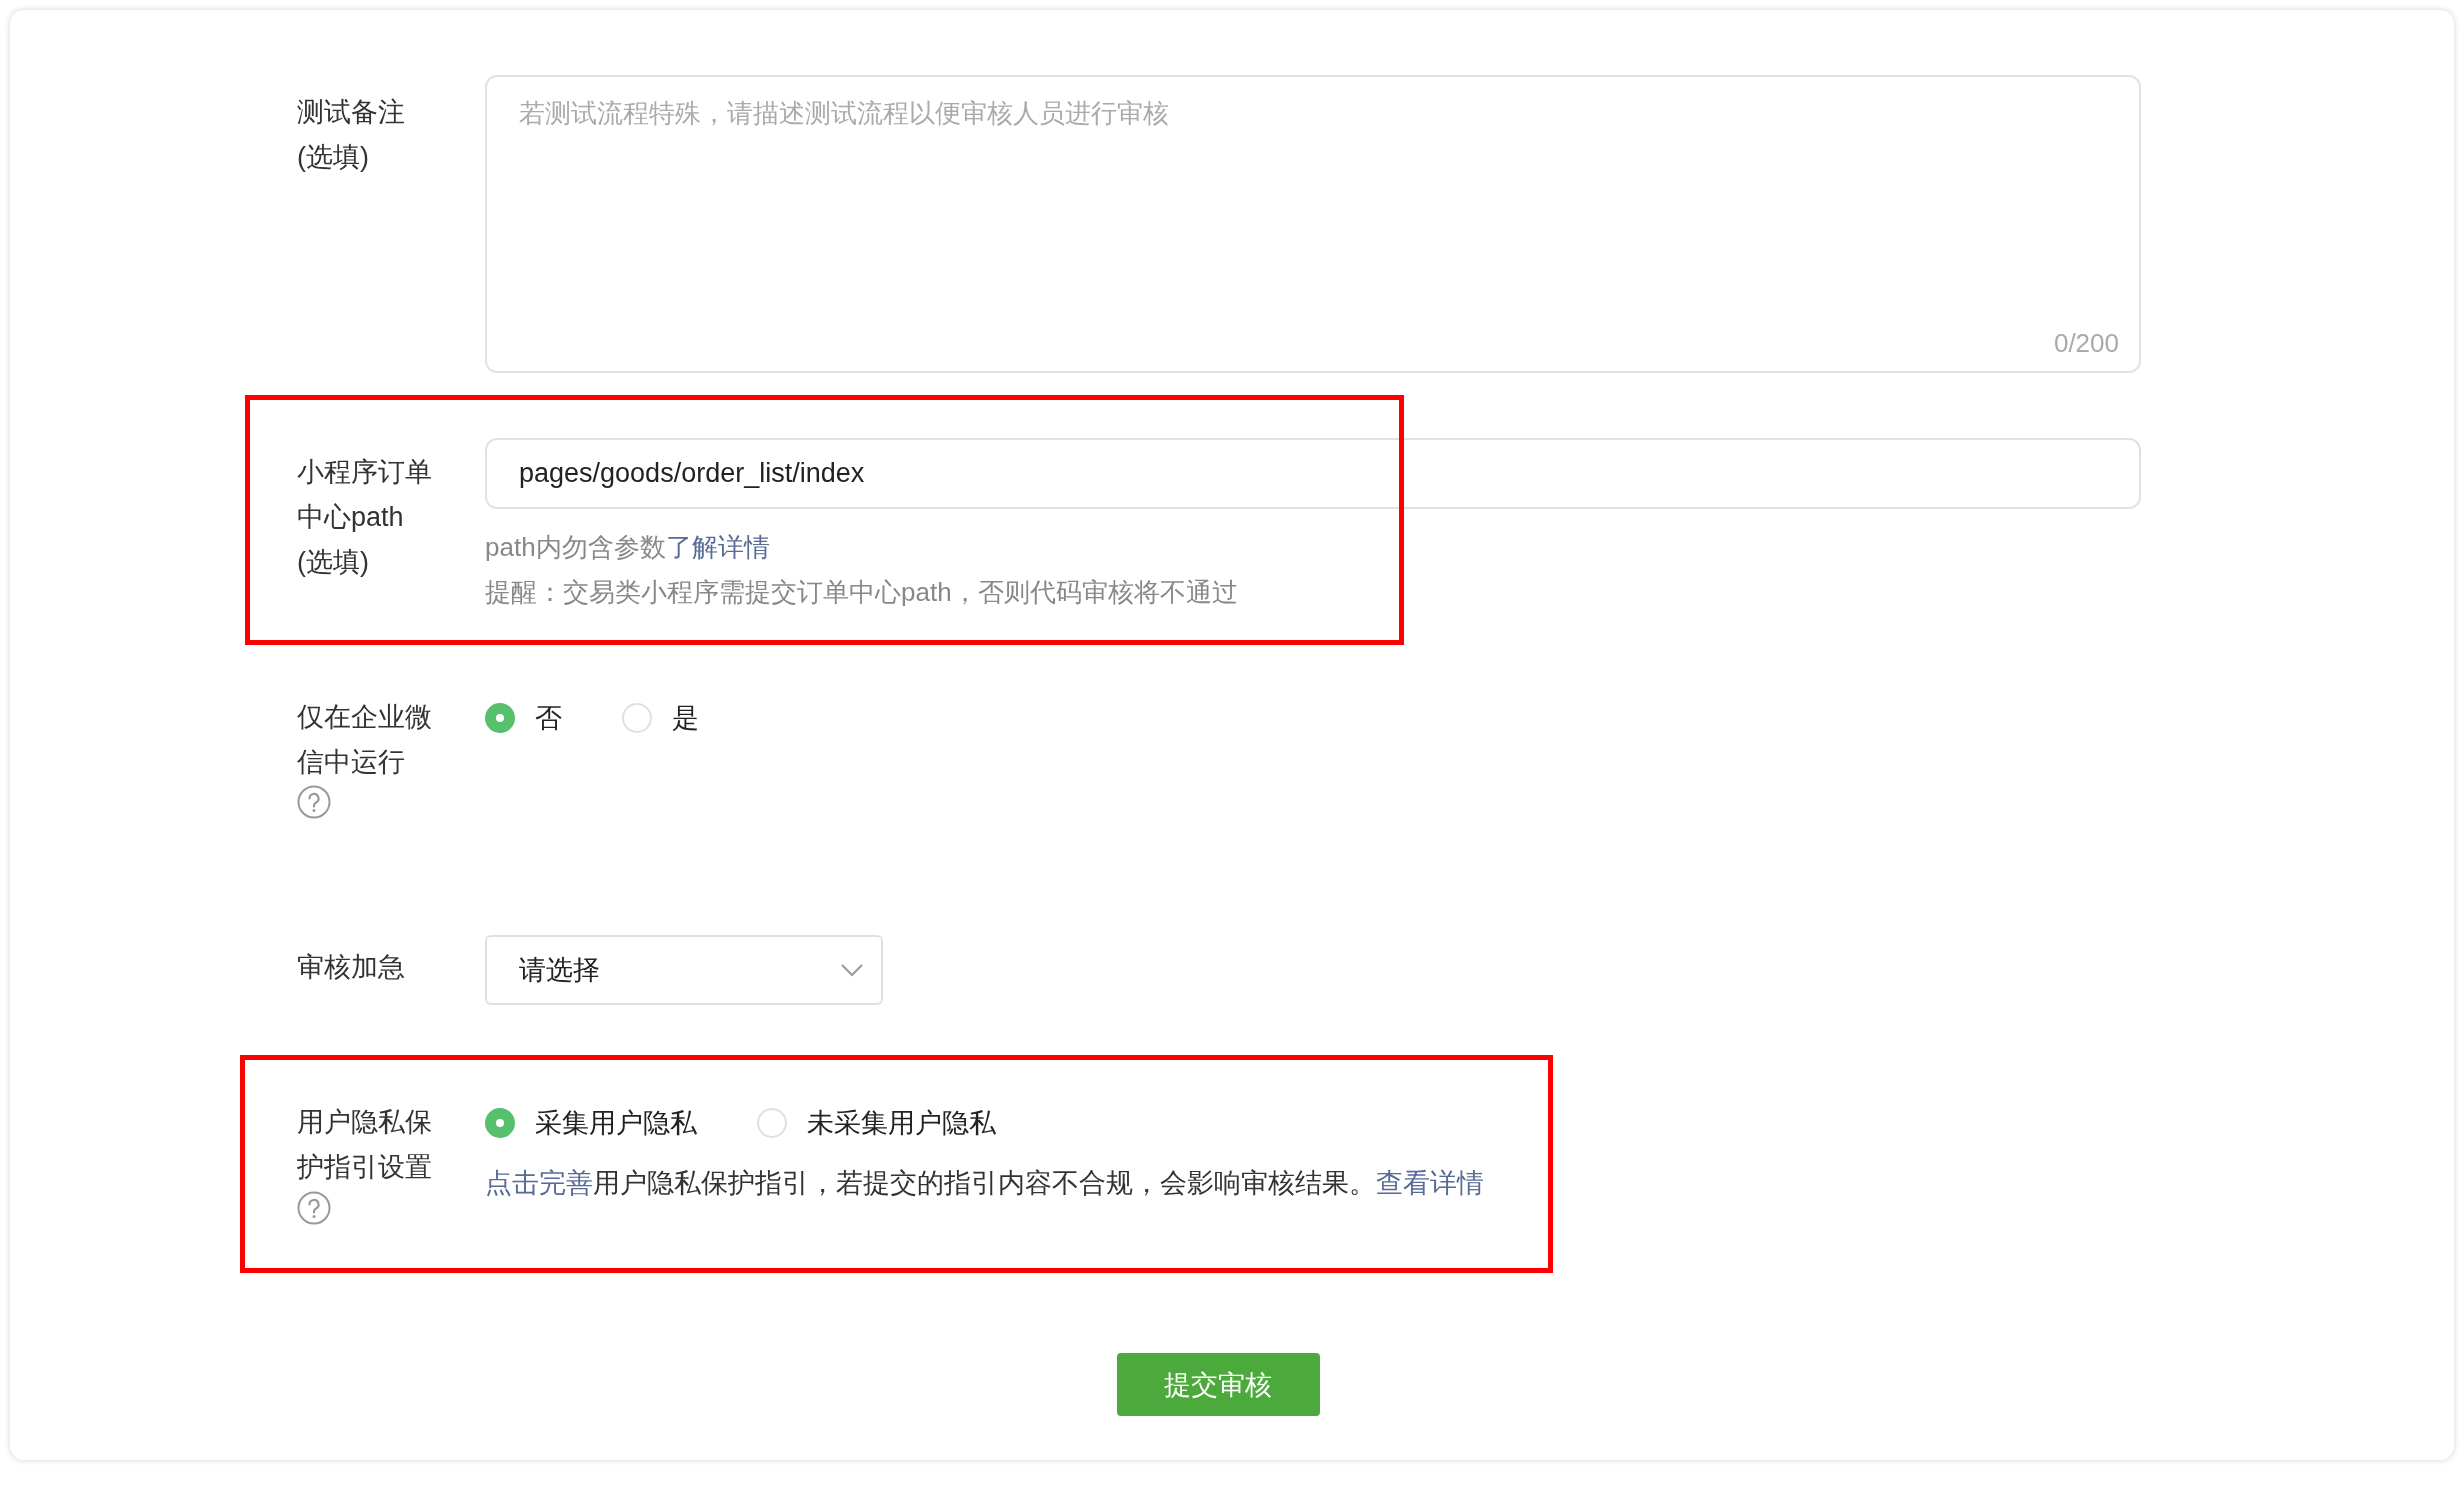  What do you see at coordinates (985, 1183) in the screenshot?
I see `hint-text: 点击完善用户隐私保护指引，若提交的指引内容不合规，会影响审核结果。查看详情` at bounding box center [985, 1183].